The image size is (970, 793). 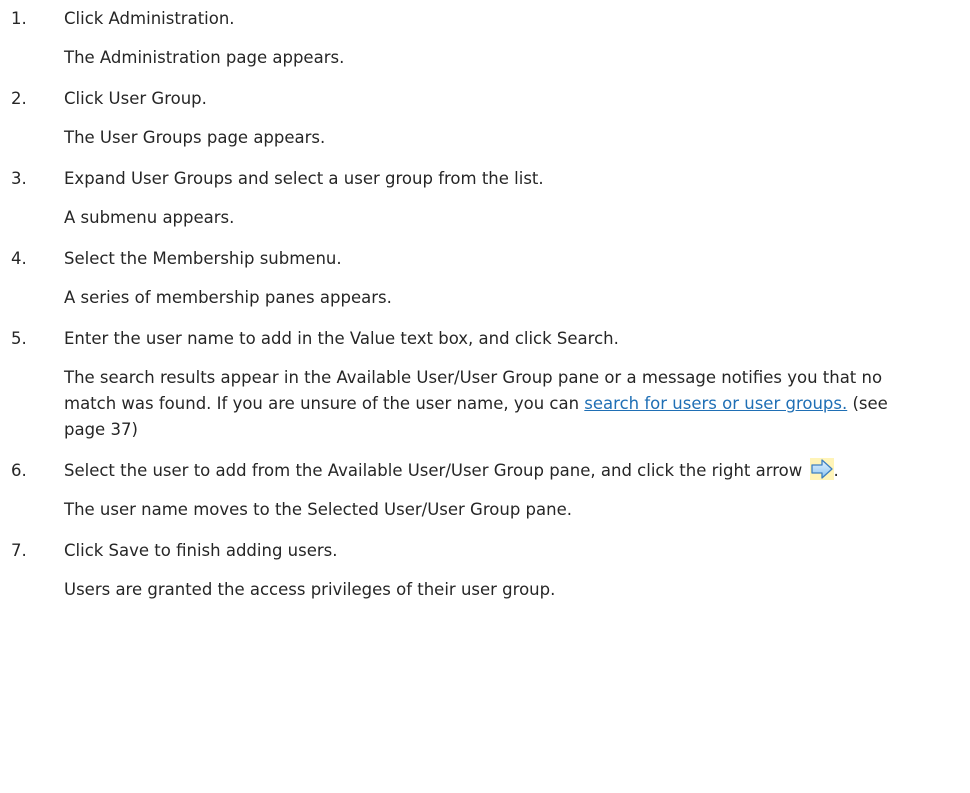 What do you see at coordinates (19, 178) in the screenshot?
I see `step-number: 3.` at bounding box center [19, 178].